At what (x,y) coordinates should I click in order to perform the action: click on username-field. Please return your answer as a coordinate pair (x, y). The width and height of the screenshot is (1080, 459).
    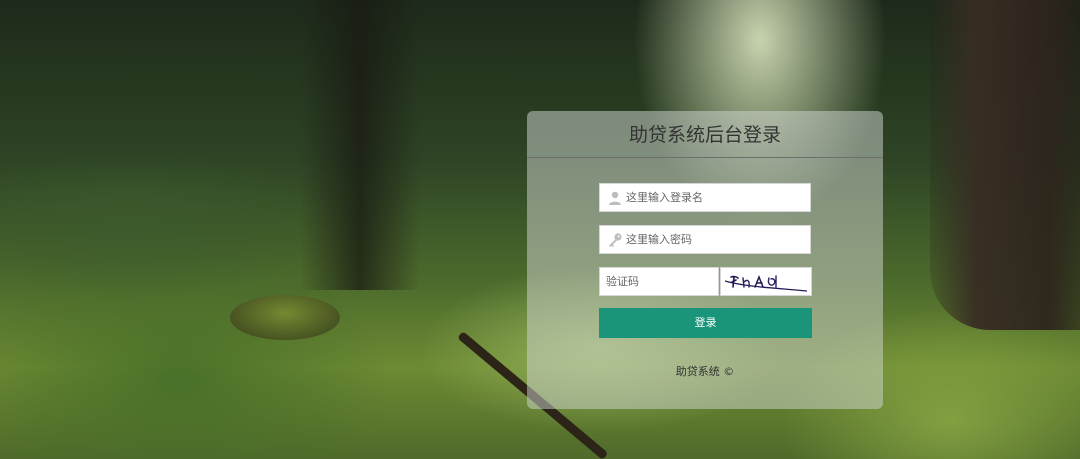
    Looking at the image, I should click on (705, 197).